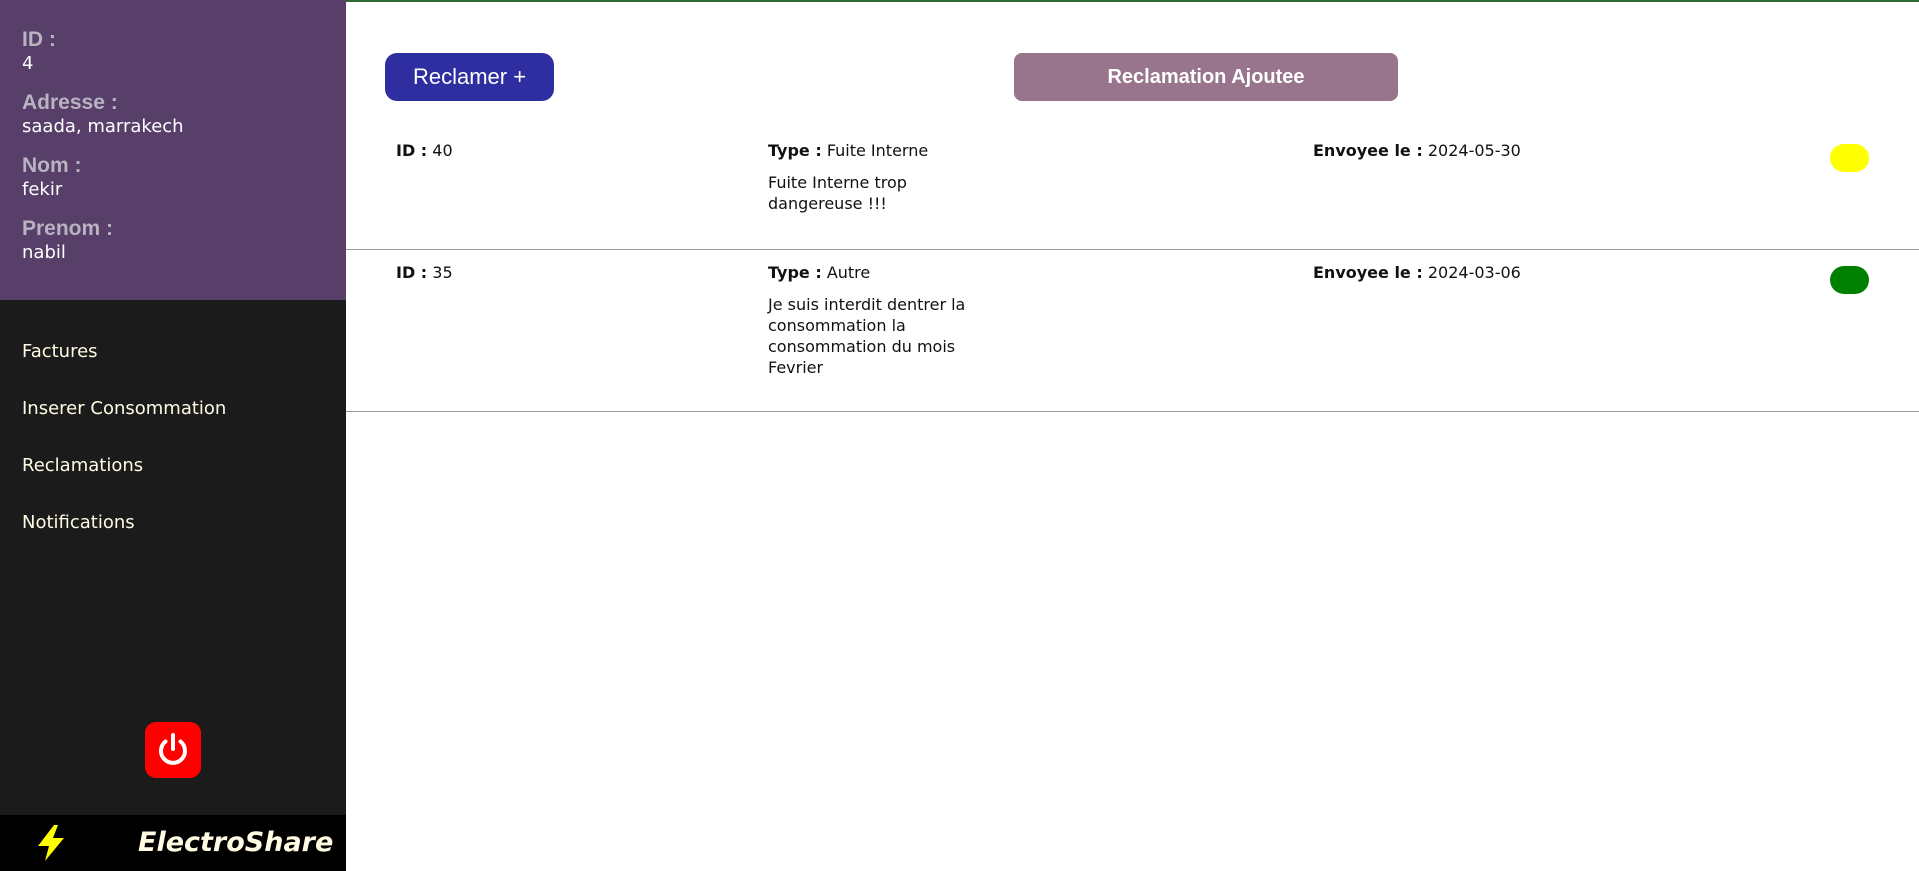  Describe the element at coordinates (173, 240) in the screenshot. I see `profile-prenom: Prenom : nabil` at that location.